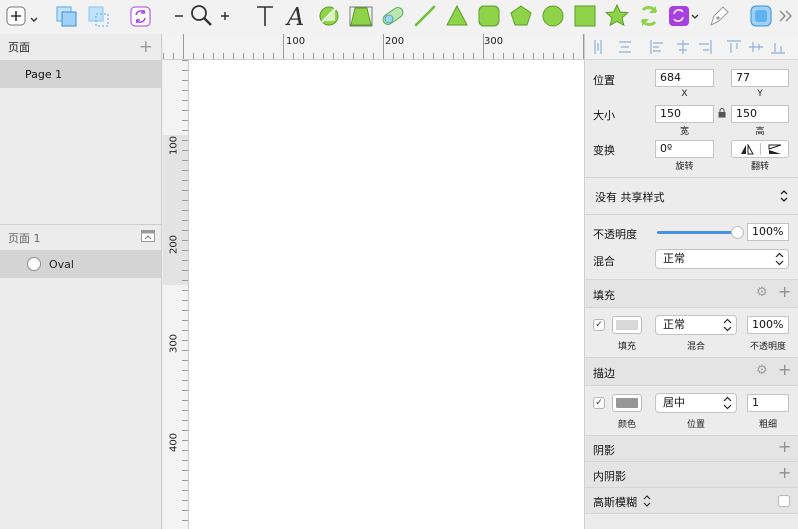 The image size is (798, 529). What do you see at coordinates (722, 114) in the screenshot?
I see `lock-icon` at bounding box center [722, 114].